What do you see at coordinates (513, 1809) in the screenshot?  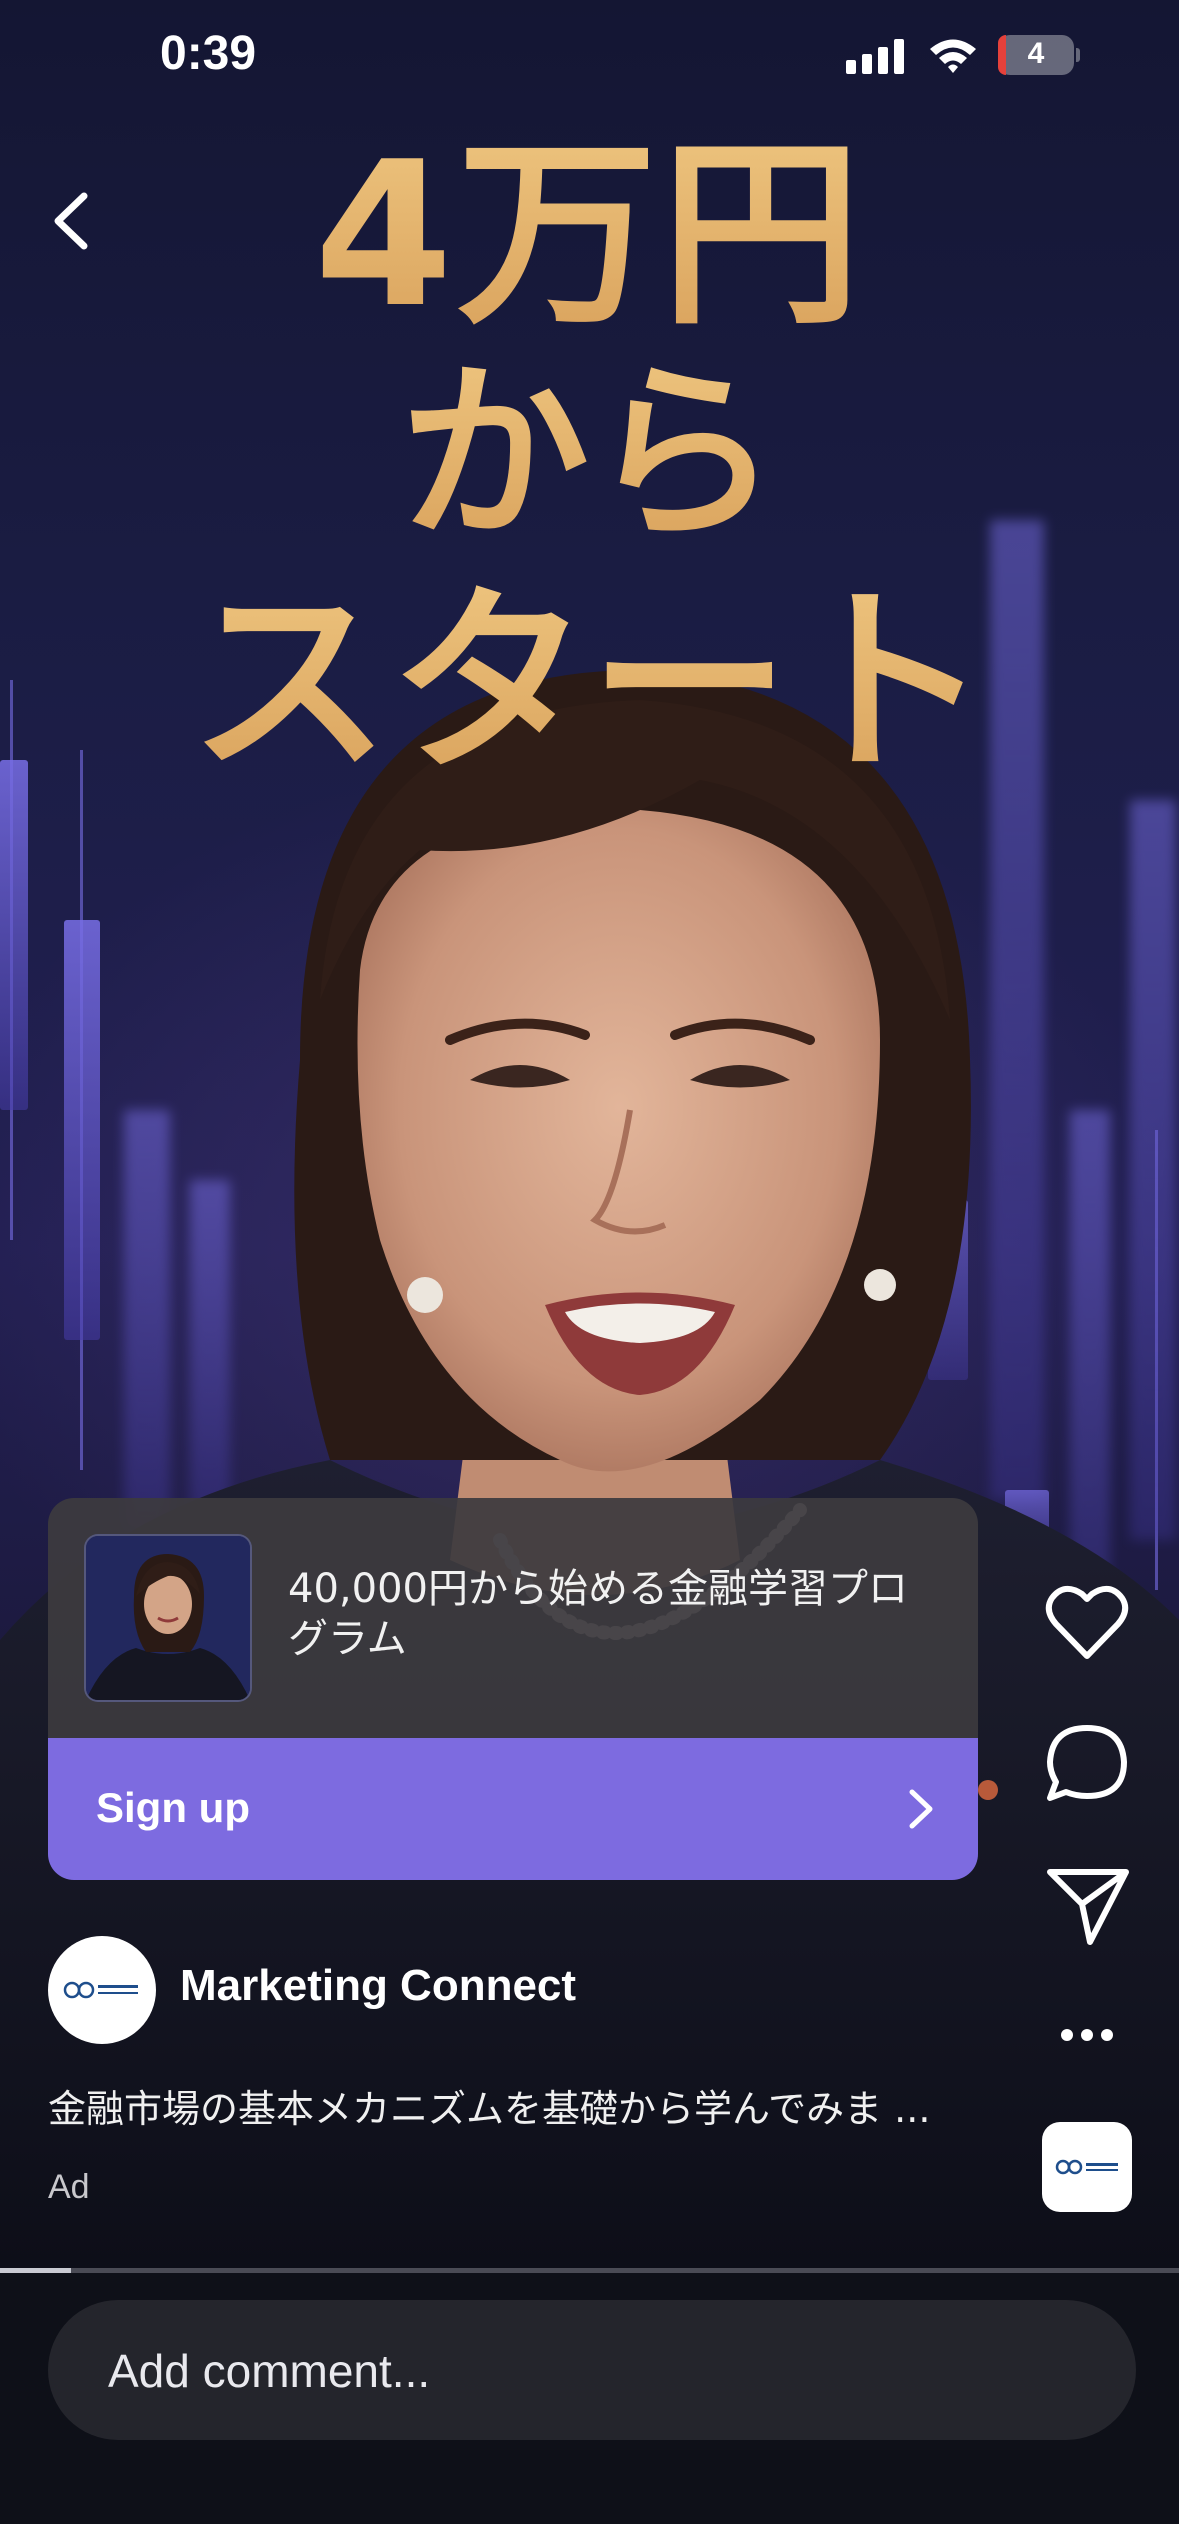 I see `sign-up-button: Sign up` at bounding box center [513, 1809].